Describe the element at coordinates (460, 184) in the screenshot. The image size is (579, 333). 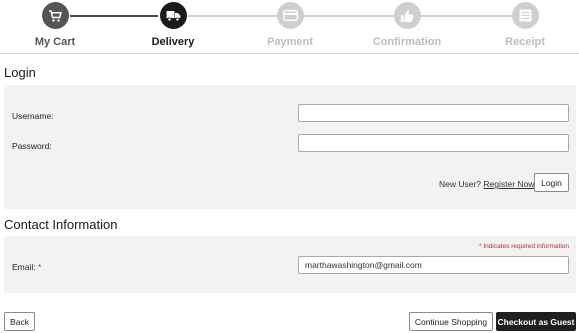
I see `new-user-text: New User?` at that location.